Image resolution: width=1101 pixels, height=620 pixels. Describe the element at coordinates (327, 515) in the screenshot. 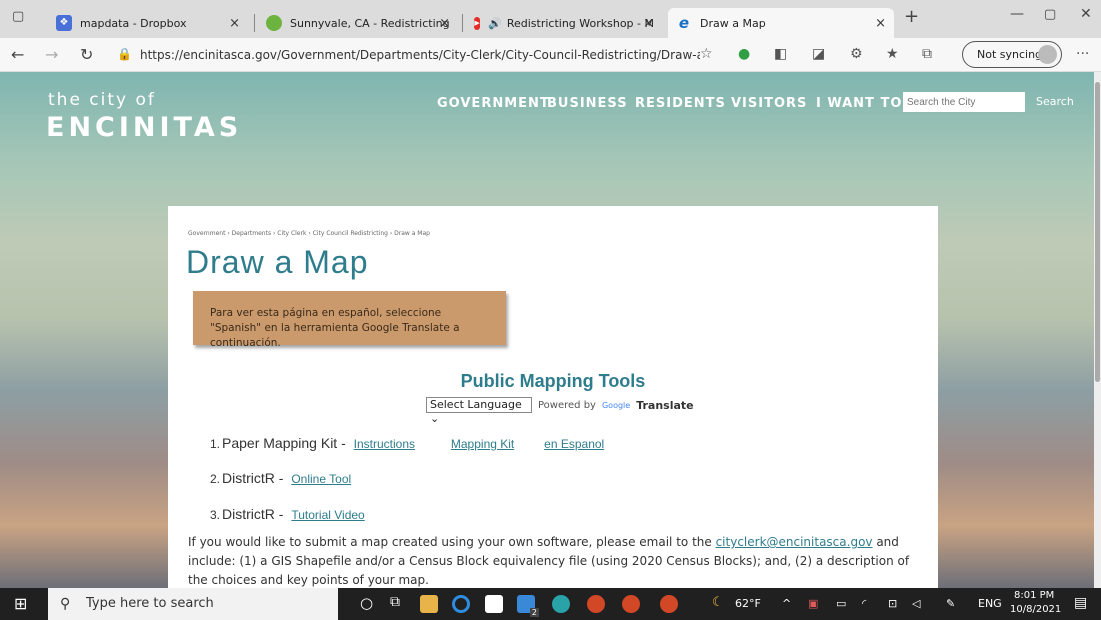

I see `tutorial-video-link: Tutorial Video` at that location.